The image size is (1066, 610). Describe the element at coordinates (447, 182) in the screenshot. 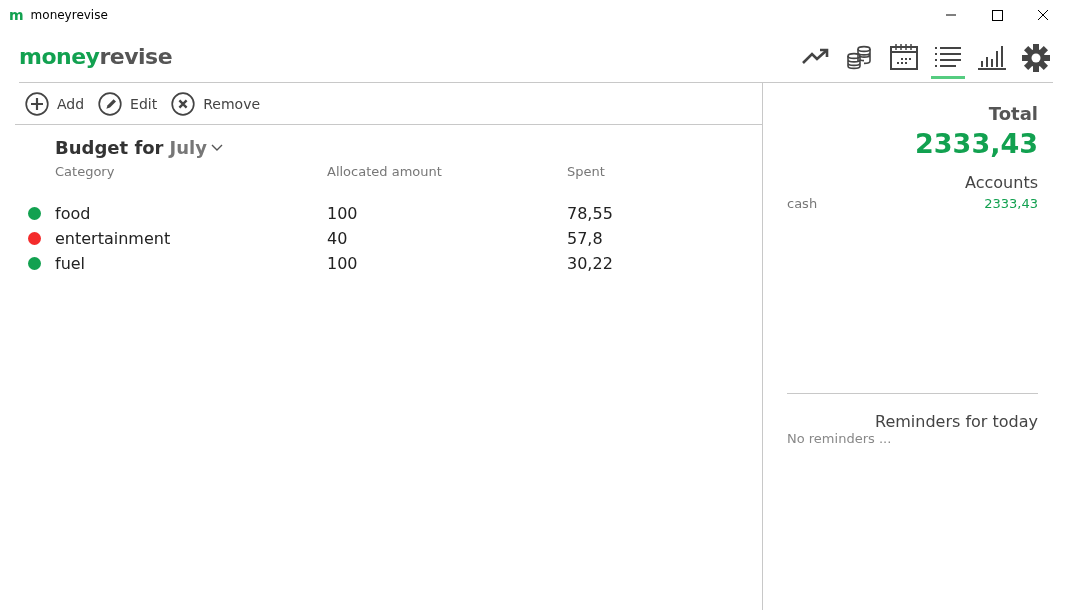

I see `column-header: Allocated amount` at that location.